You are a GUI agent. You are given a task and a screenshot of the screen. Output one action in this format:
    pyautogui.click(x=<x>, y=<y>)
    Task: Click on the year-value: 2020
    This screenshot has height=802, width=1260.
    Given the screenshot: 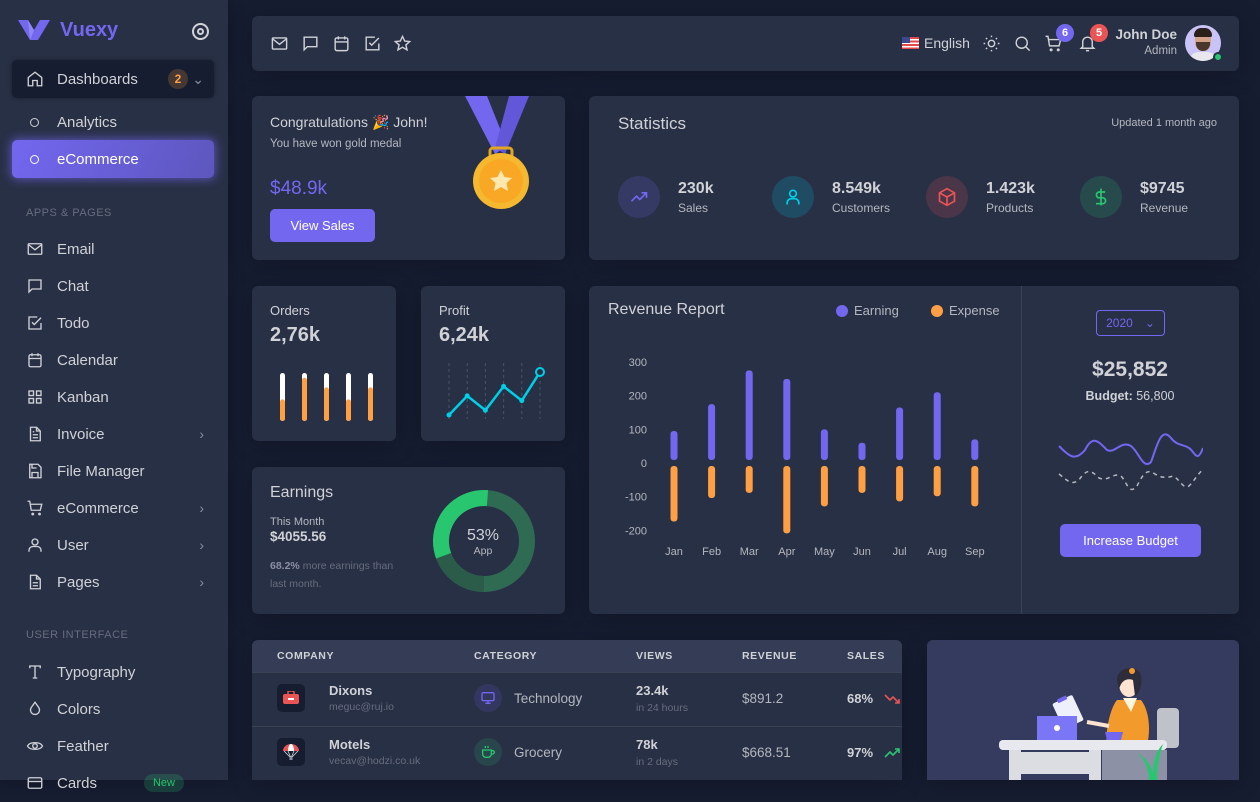 What is the action you would take?
    pyautogui.click(x=1119, y=323)
    